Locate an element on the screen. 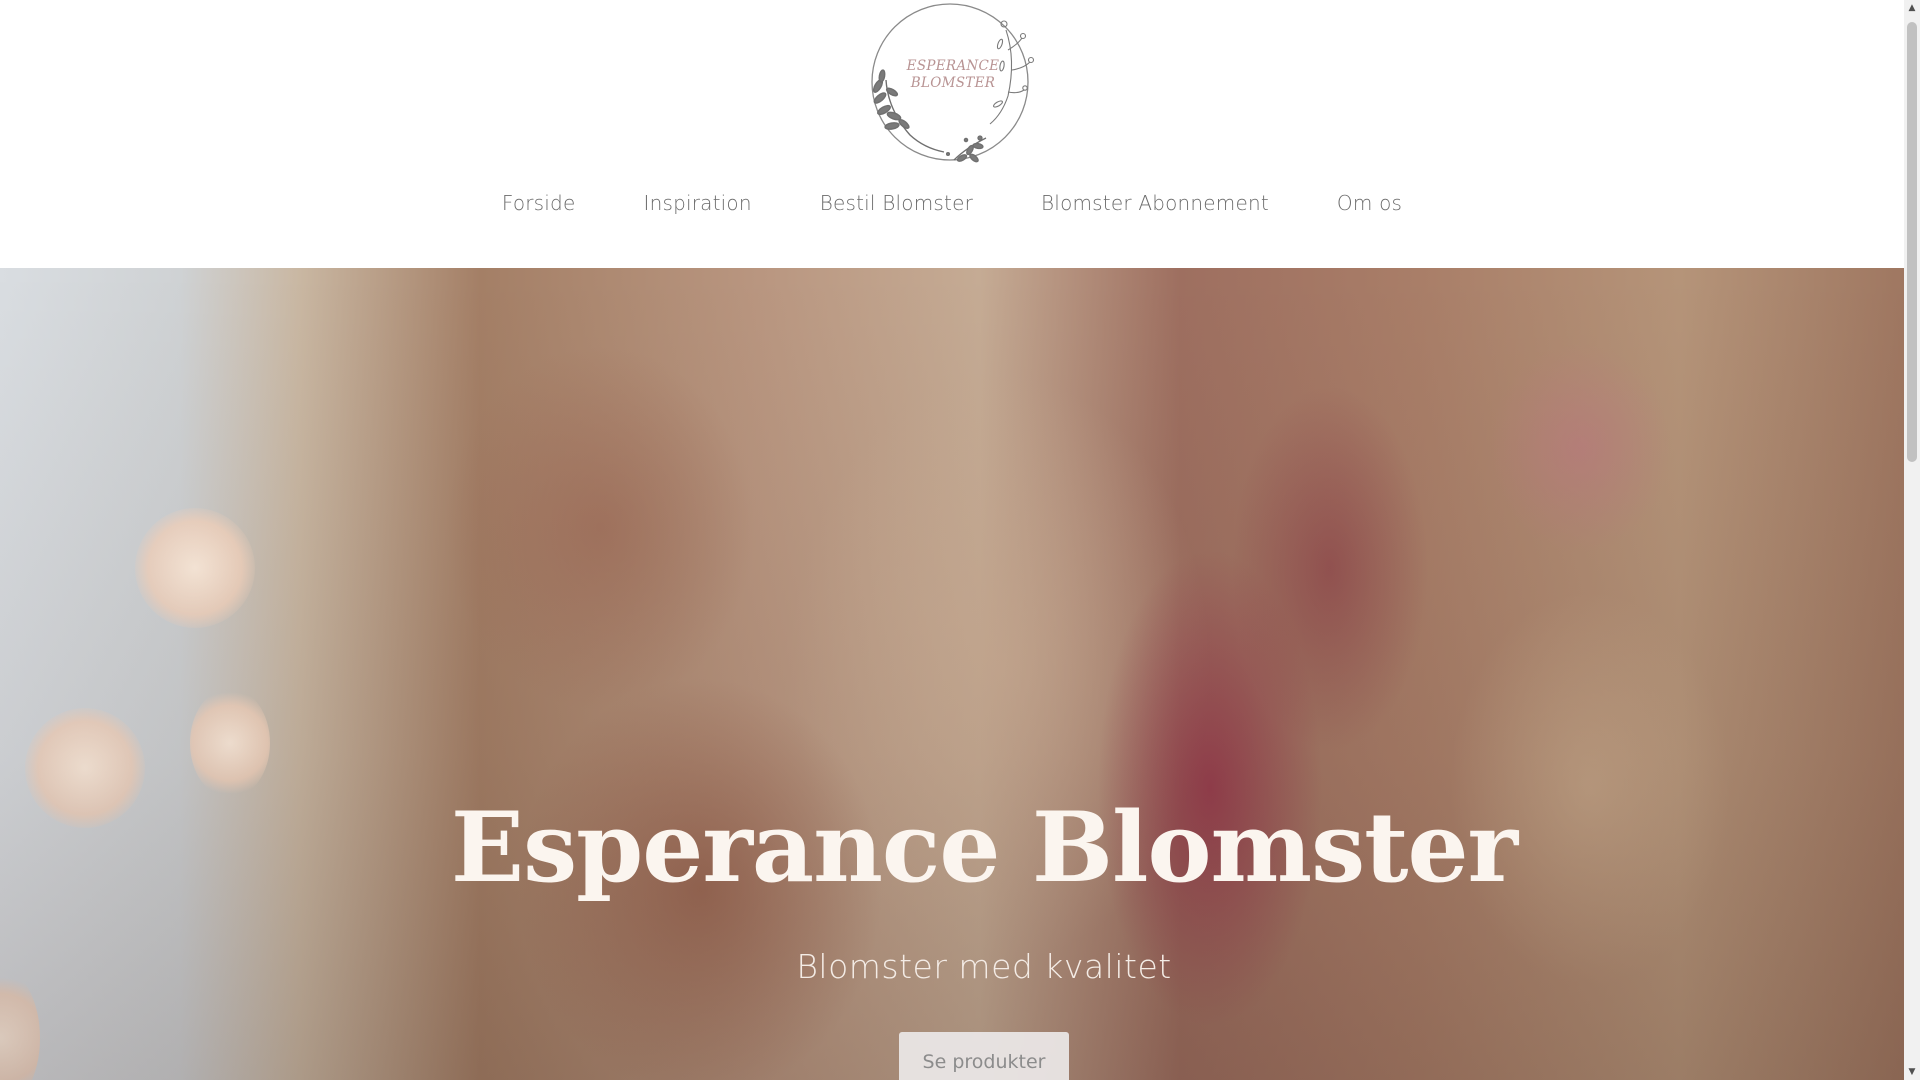  logo-line-2: BLOMSTER is located at coordinates (953, 83).